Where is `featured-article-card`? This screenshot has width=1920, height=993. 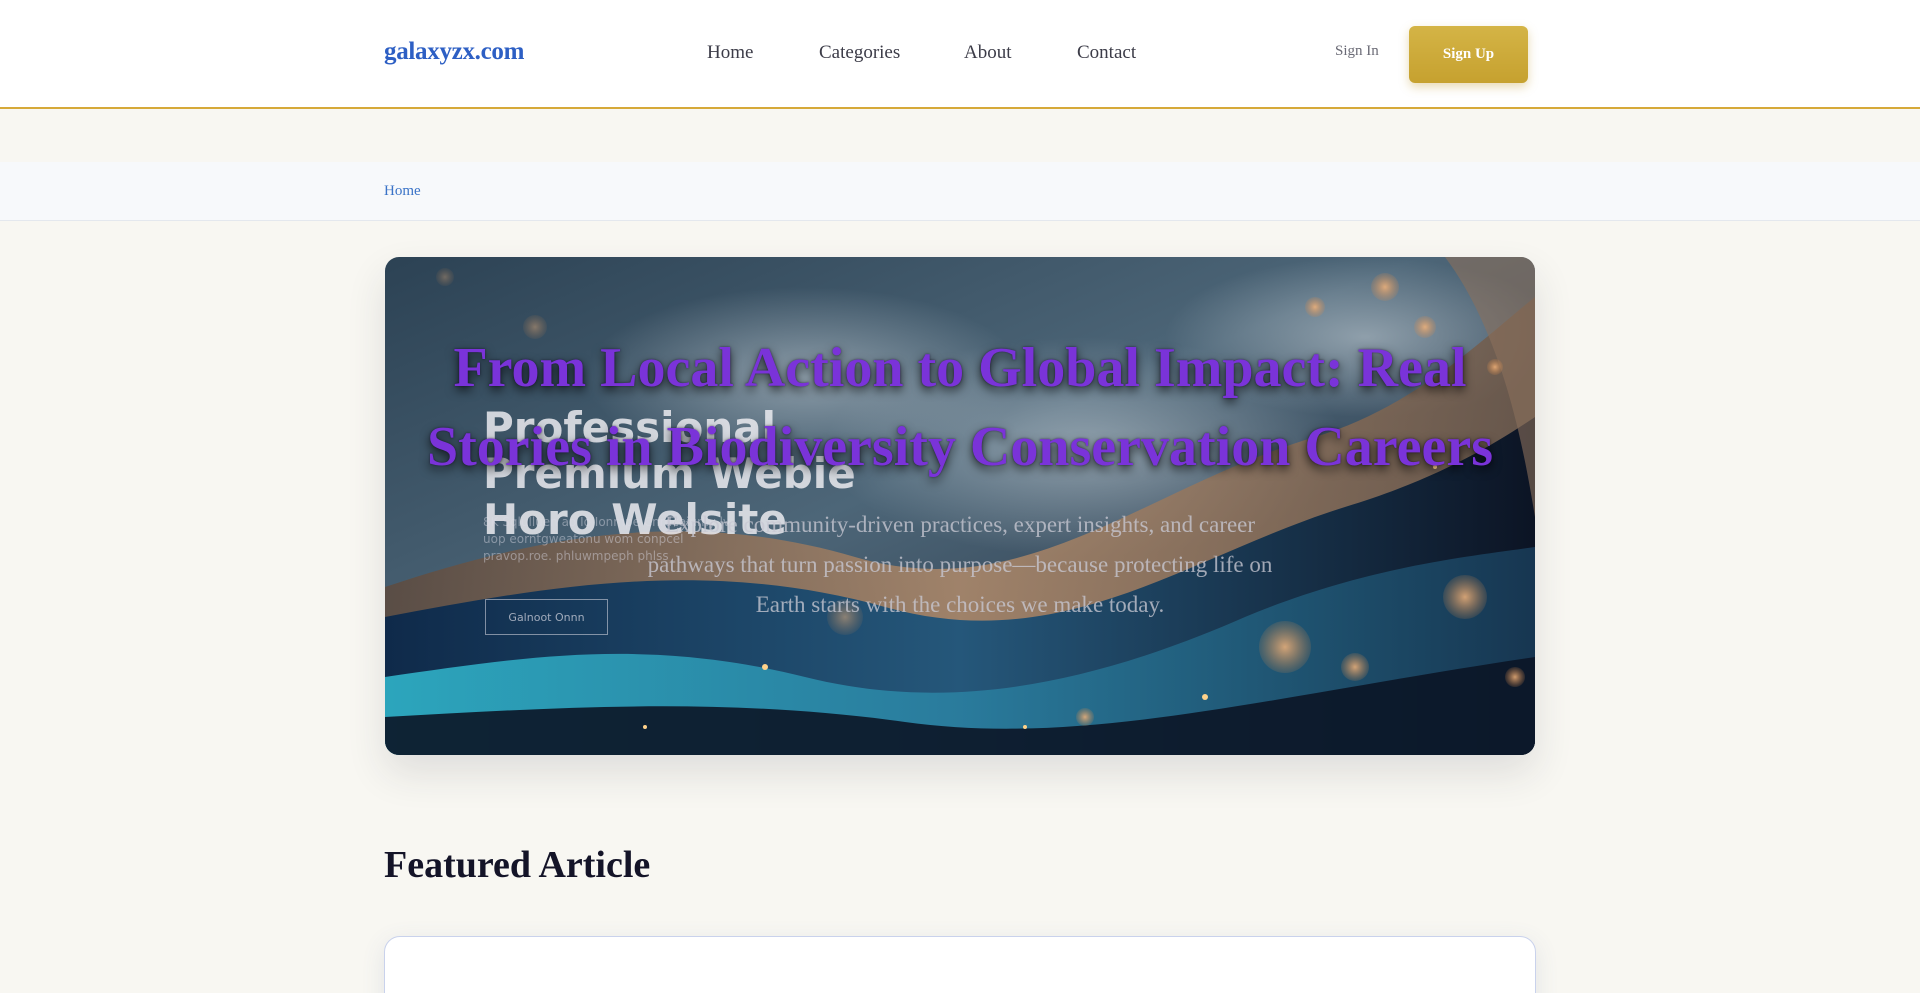
featured-article-card is located at coordinates (960, 964).